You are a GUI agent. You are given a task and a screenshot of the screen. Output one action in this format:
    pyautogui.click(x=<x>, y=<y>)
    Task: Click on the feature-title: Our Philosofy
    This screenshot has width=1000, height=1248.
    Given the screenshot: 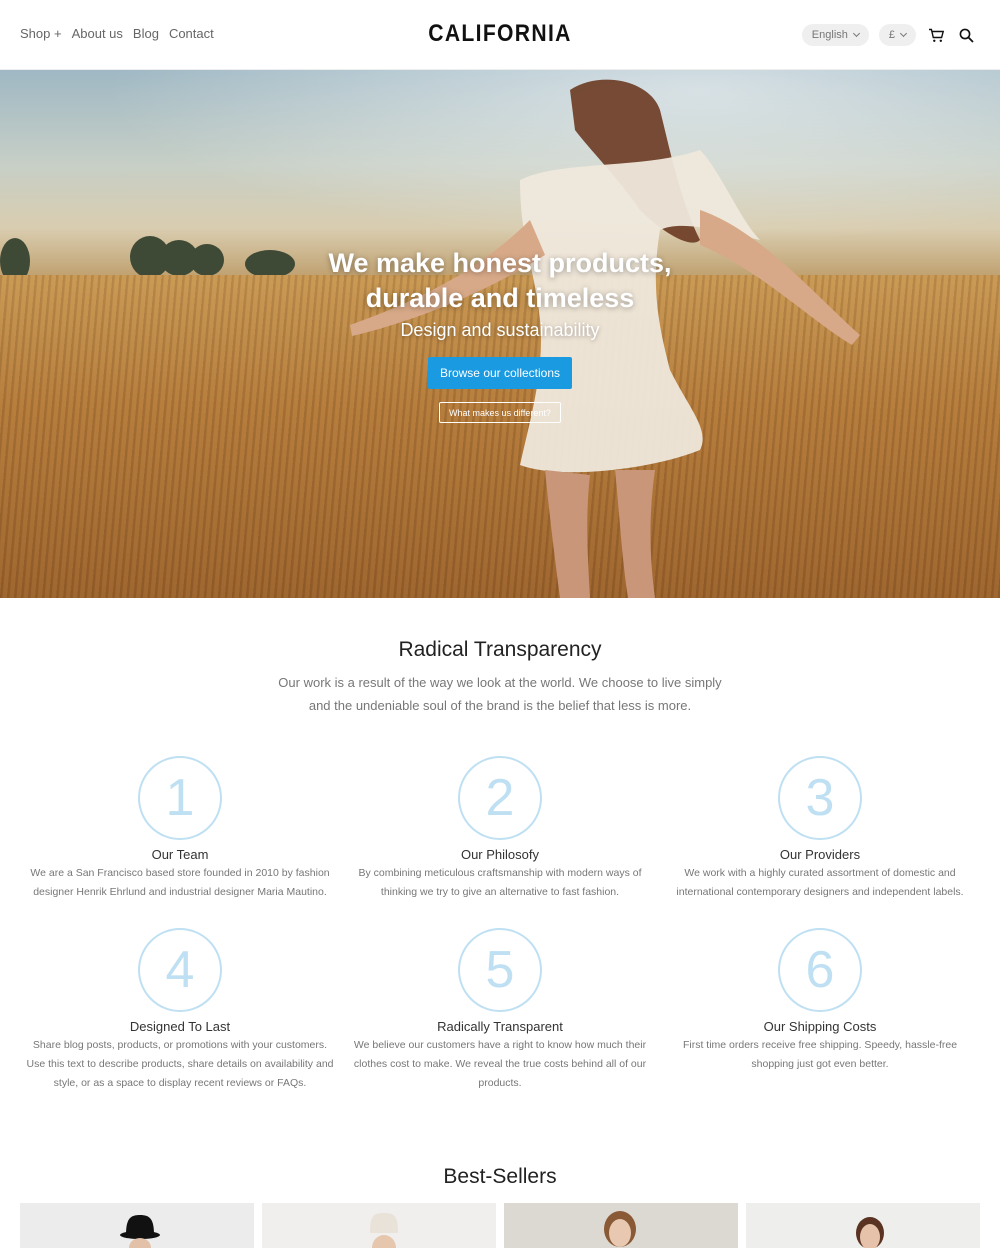 What is the action you would take?
    pyautogui.click(x=500, y=854)
    